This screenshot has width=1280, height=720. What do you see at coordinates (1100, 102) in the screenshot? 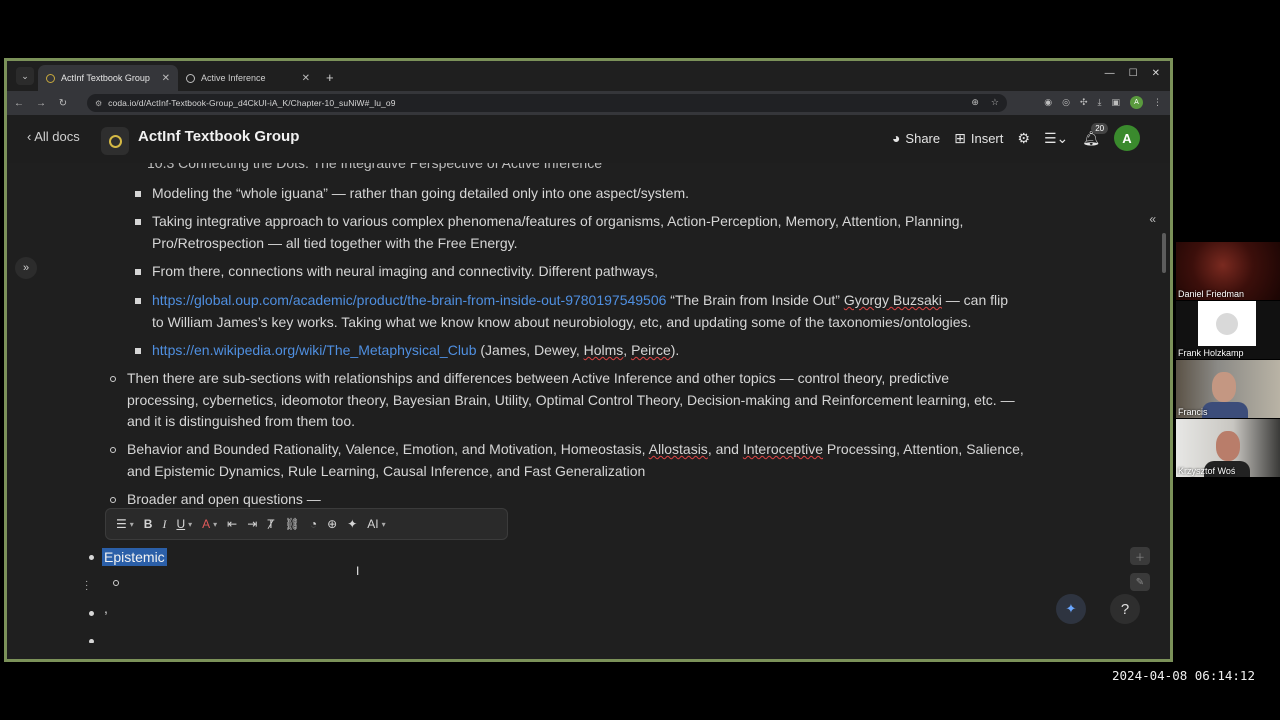
I see `download-icon: ⤓` at bounding box center [1100, 102].